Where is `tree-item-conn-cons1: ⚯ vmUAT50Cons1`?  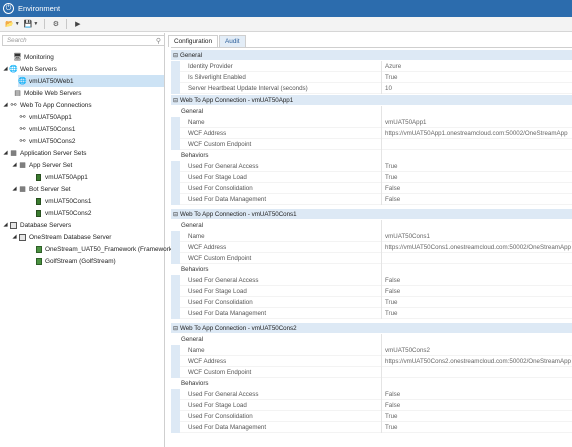 tree-item-conn-cons1: ⚯ vmUAT50Cons1 is located at coordinates (47, 129).